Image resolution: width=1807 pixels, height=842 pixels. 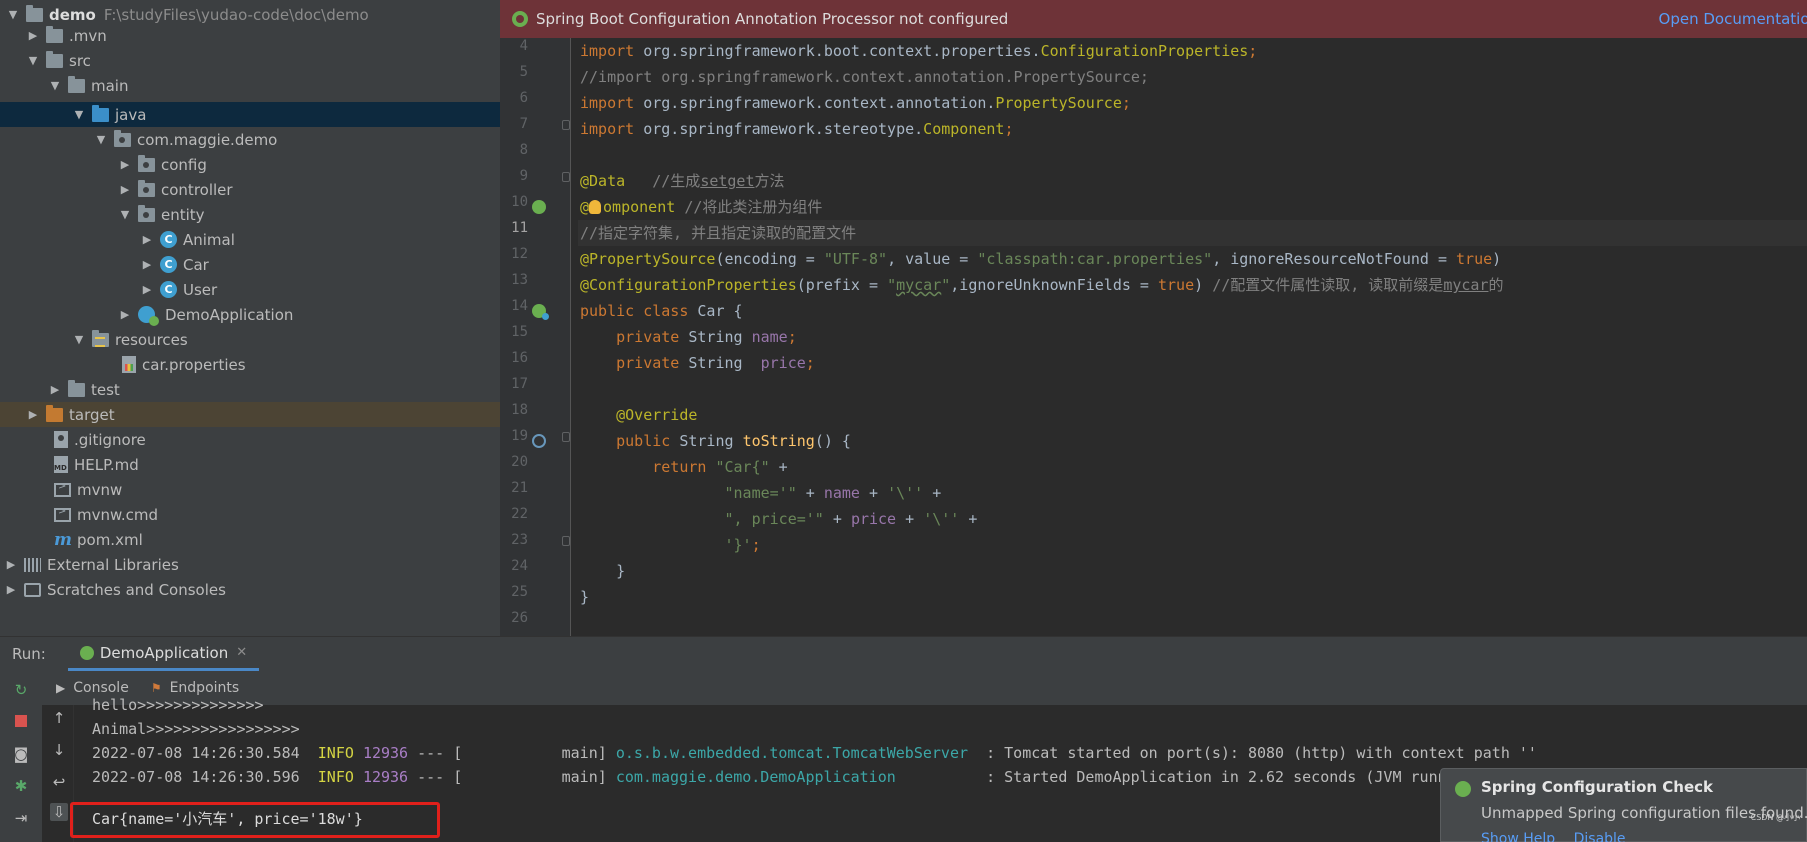 I want to click on tree-item-scratches: ▶ Scratches and Consoles, so click(x=250, y=589).